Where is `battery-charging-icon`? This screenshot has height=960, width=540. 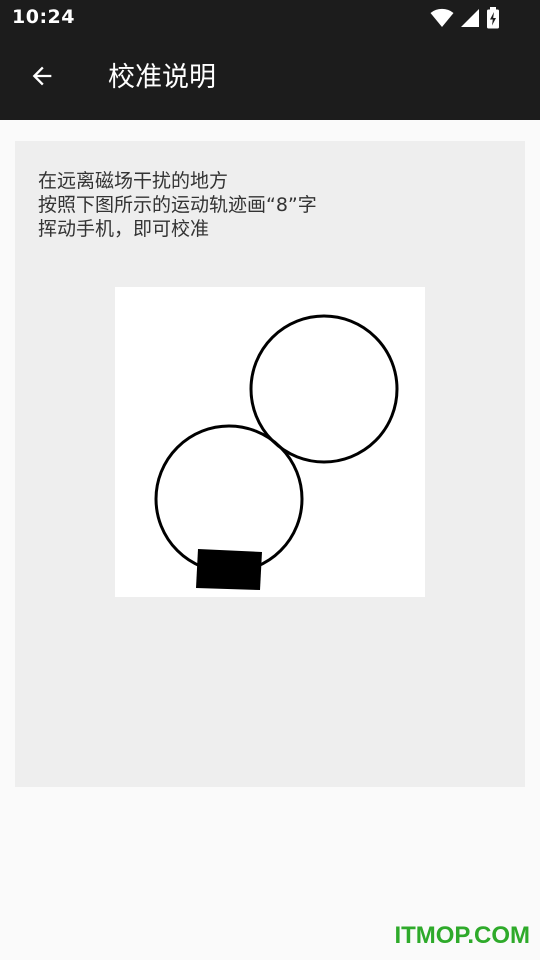
battery-charging-icon is located at coordinates (493, 18).